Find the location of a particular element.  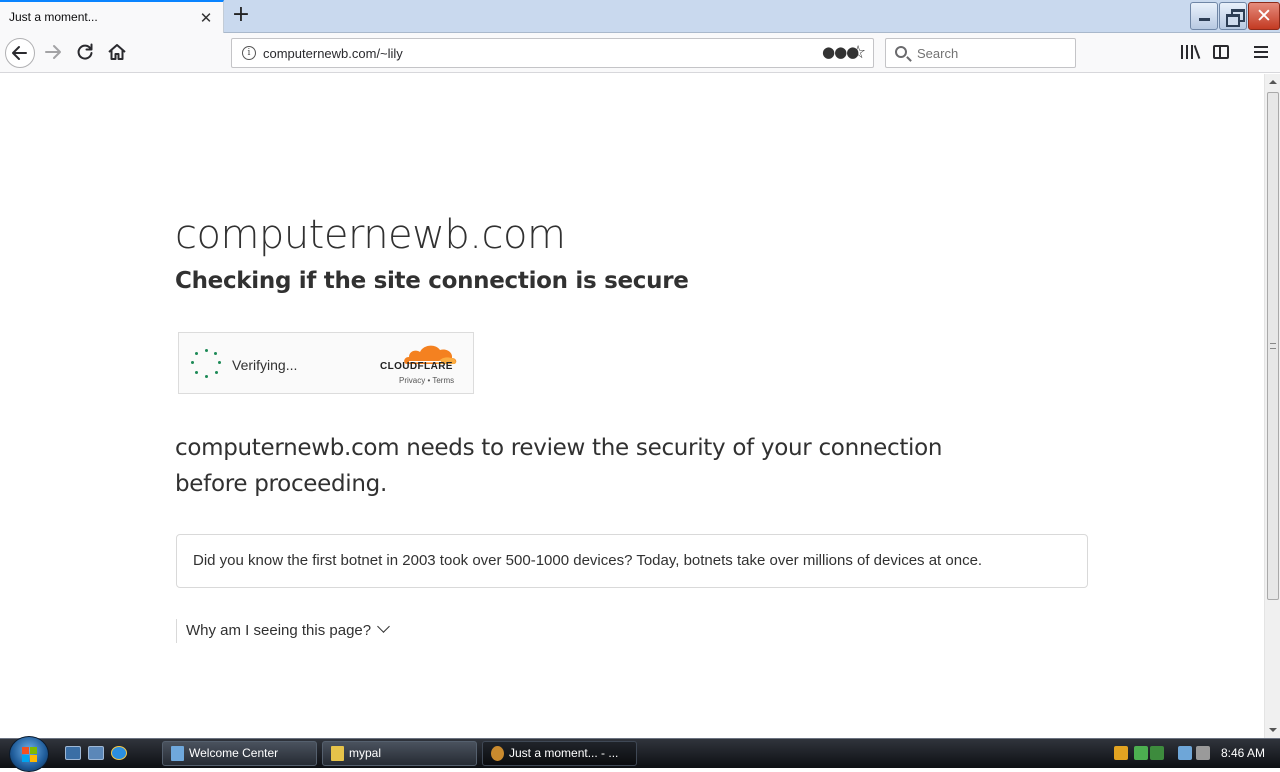

start-button is located at coordinates (29, 754).